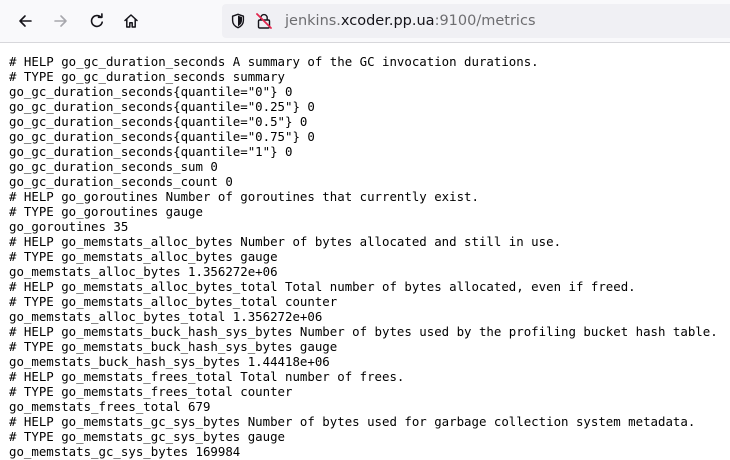 This screenshot has height=460, width=730. I want to click on back-arrow-icon, so click(25, 21).